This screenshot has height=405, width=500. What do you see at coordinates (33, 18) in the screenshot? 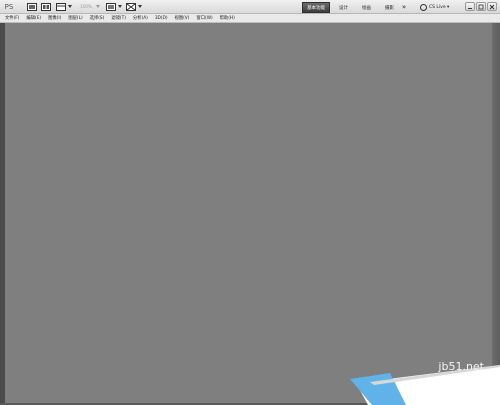
I see `menu-edit: 编辑(E)` at bounding box center [33, 18].